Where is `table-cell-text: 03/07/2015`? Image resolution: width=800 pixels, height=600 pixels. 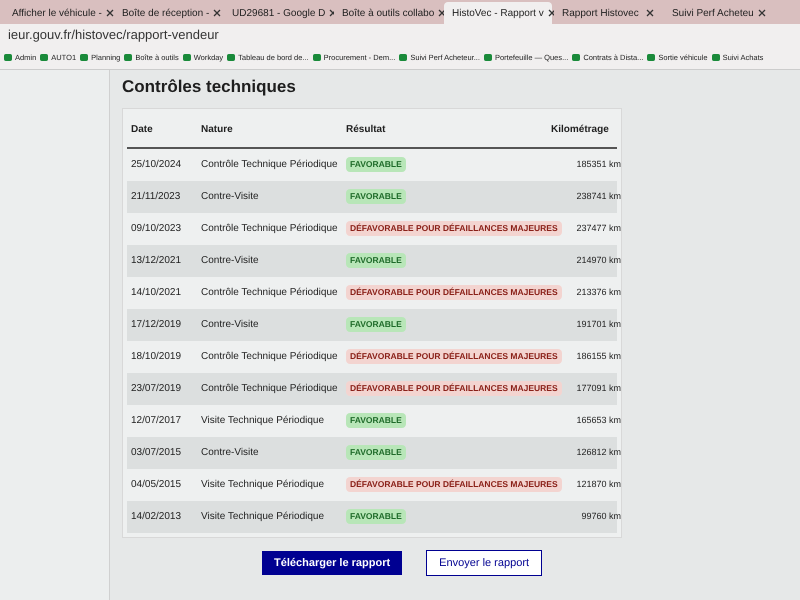
table-cell-text: 03/07/2015 is located at coordinates (156, 453).